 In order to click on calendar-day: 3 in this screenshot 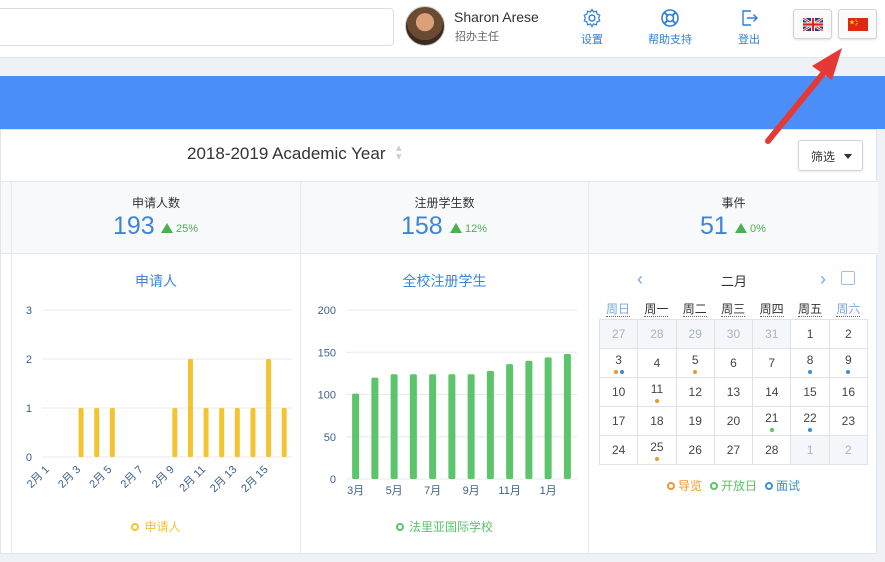, I will do `click(618, 363)`.